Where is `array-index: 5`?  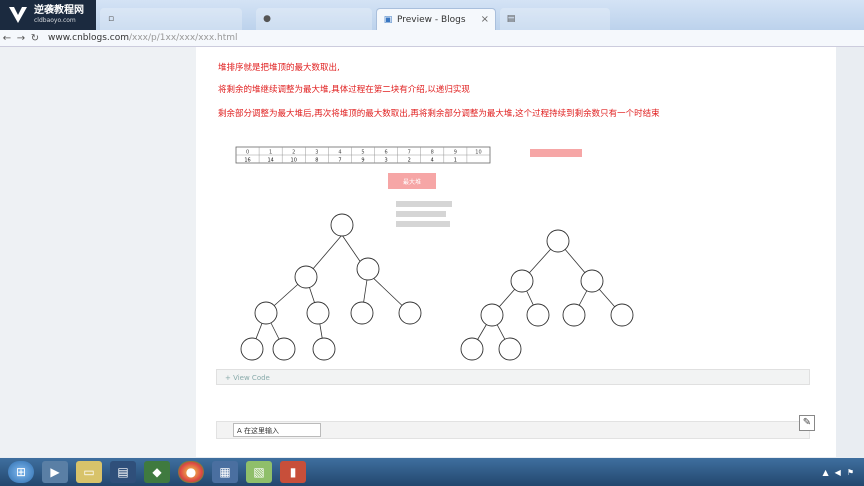 array-index: 5 is located at coordinates (362, 153).